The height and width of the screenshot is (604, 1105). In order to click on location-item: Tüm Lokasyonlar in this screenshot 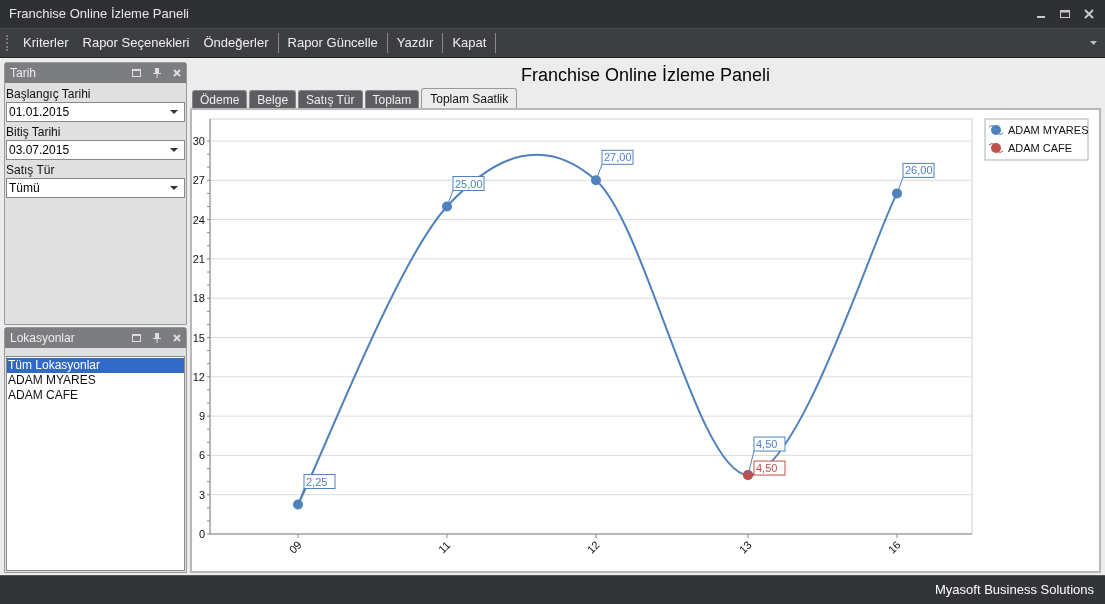, I will do `click(95, 365)`.